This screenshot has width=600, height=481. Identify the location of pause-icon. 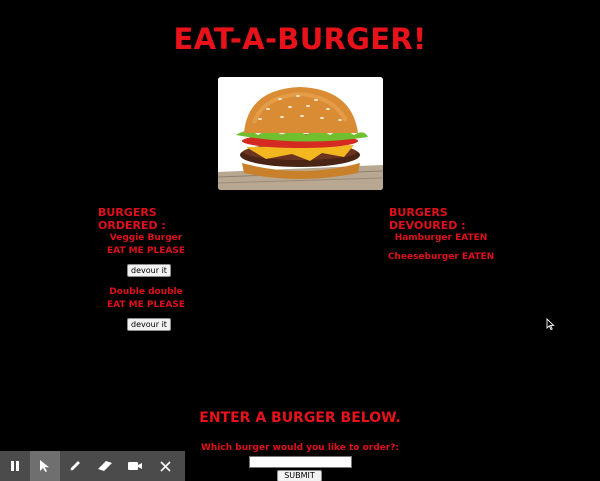
(15, 466).